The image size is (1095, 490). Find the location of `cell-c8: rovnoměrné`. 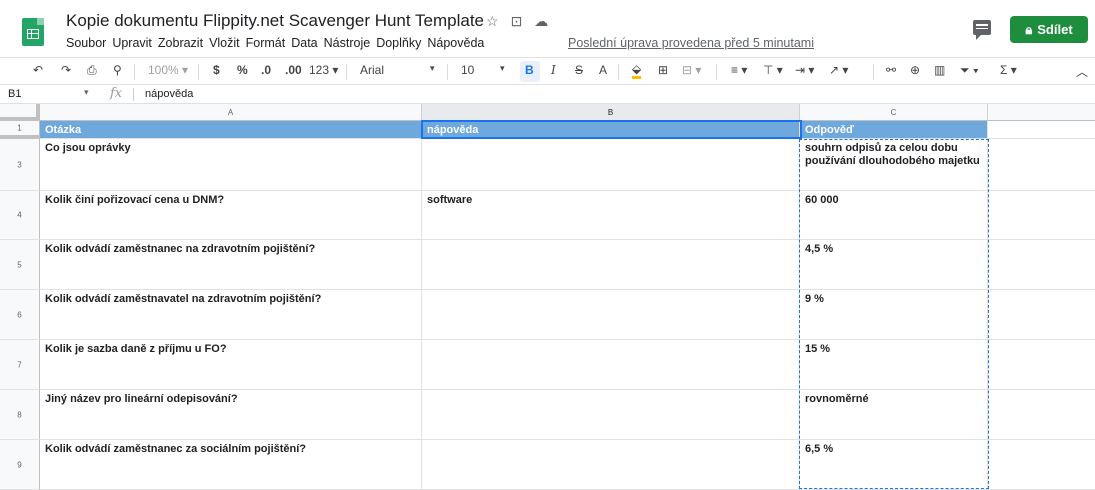

cell-c8: rovnoměrné is located at coordinates (894, 415).